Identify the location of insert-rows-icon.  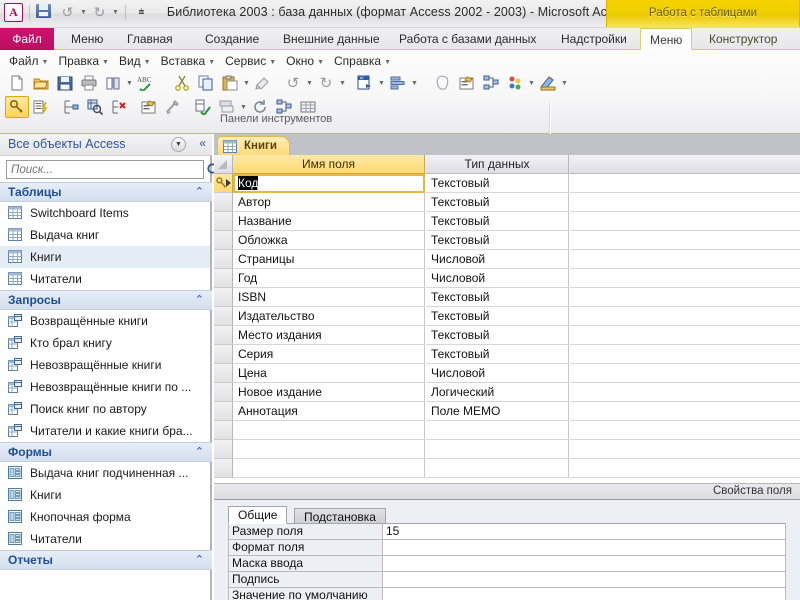
(71, 107).